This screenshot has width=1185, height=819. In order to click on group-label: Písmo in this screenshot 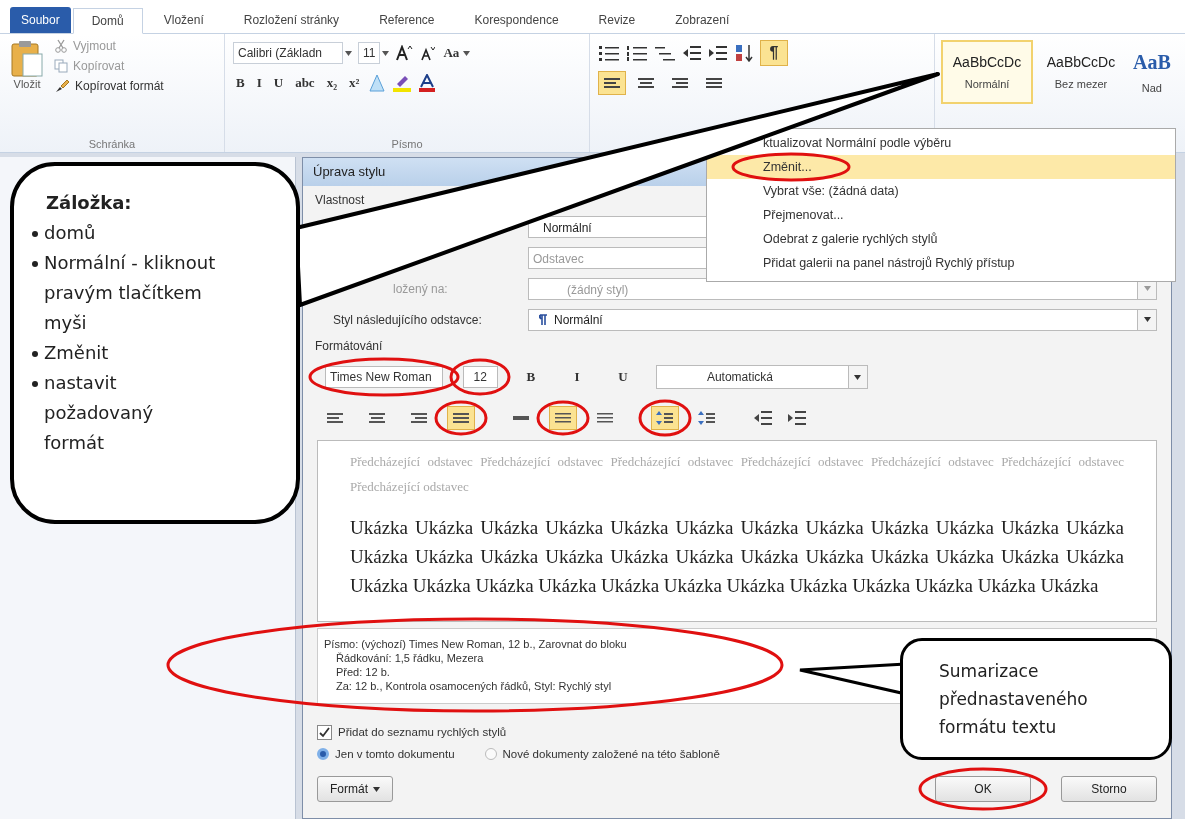, I will do `click(407, 144)`.